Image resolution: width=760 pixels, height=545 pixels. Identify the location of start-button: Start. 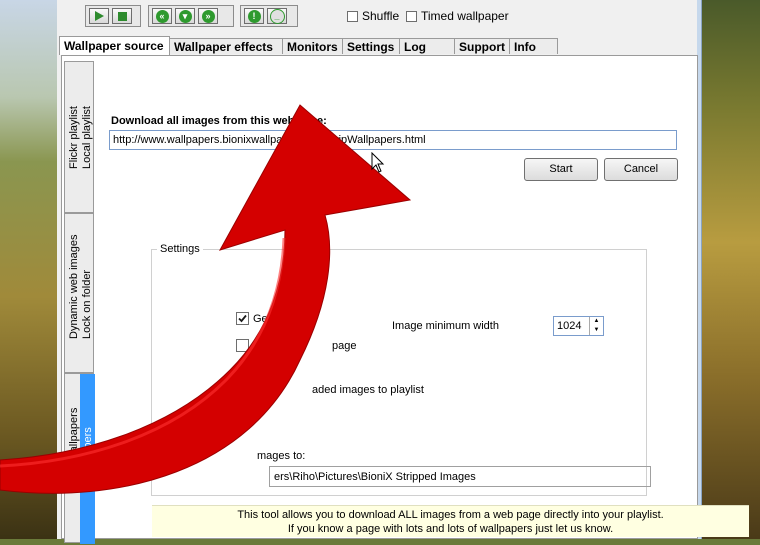
(561, 169).